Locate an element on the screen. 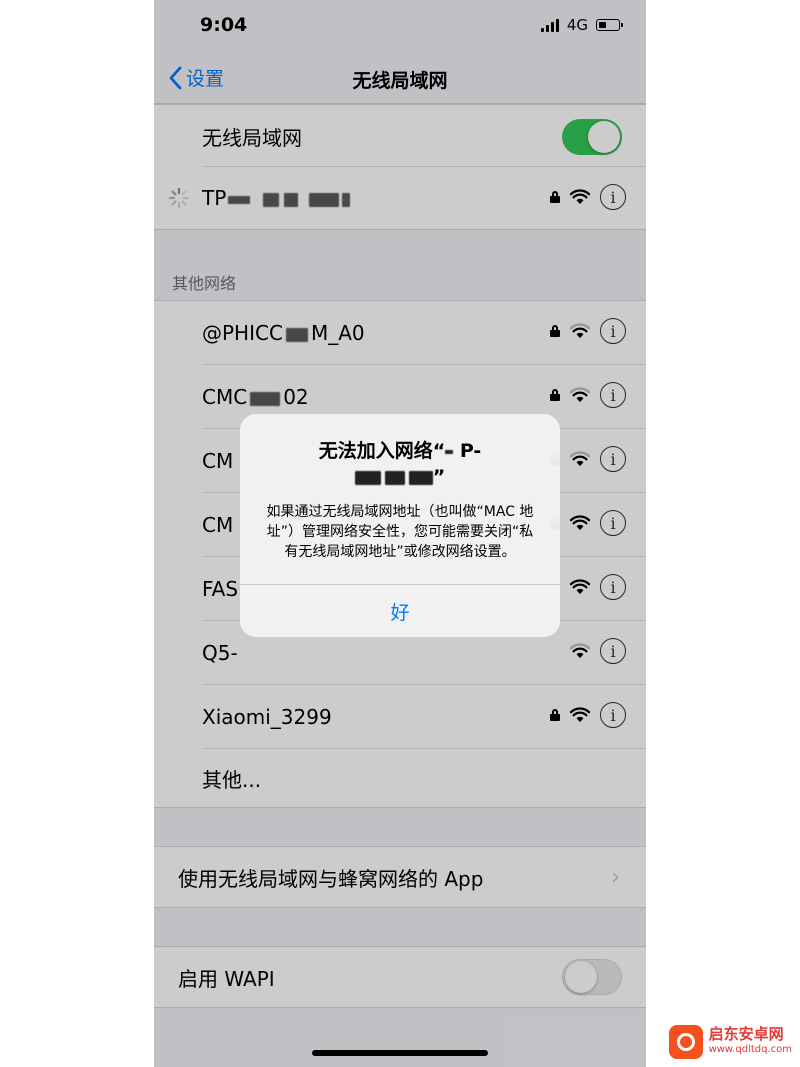 The width and height of the screenshot is (800, 1067). watermark: 启东安卓网 www.qdltdq.com is located at coordinates (730, 1042).